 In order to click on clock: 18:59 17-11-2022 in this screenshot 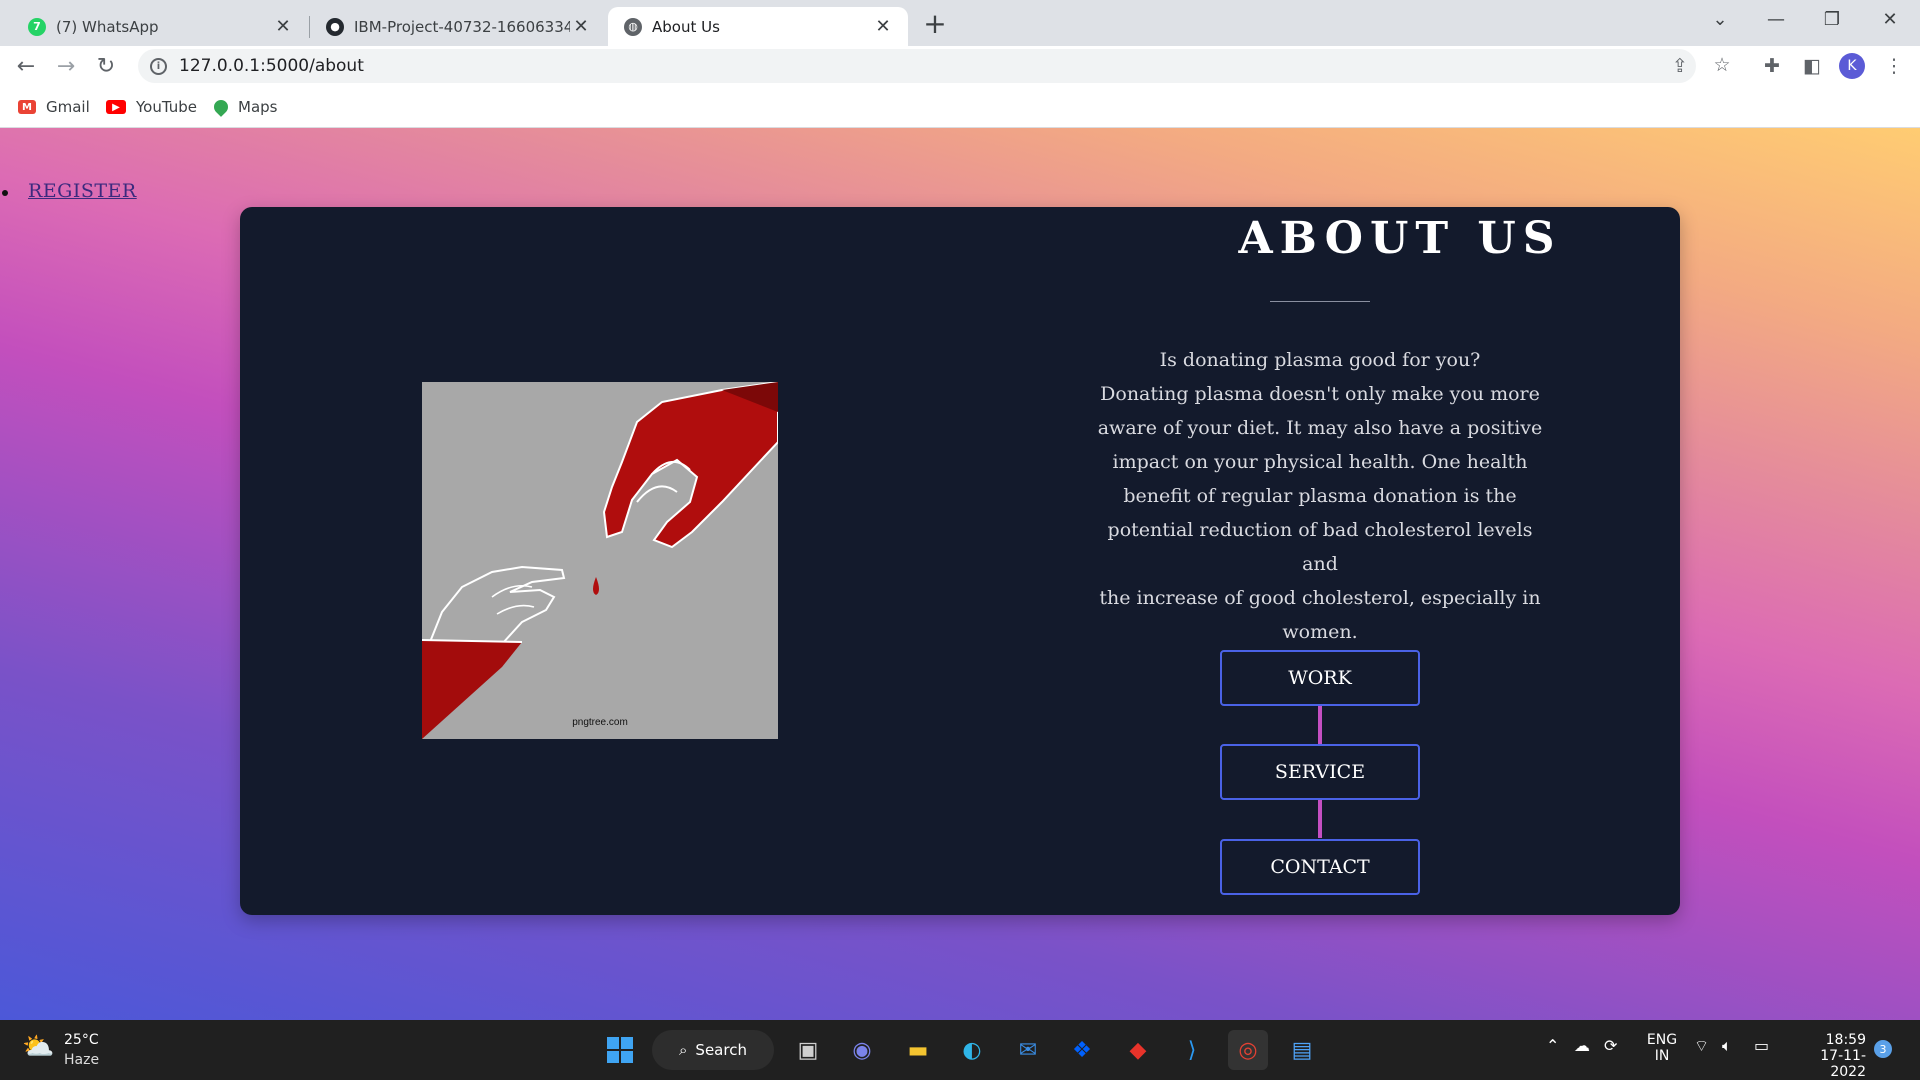, I will do `click(1828, 1056)`.